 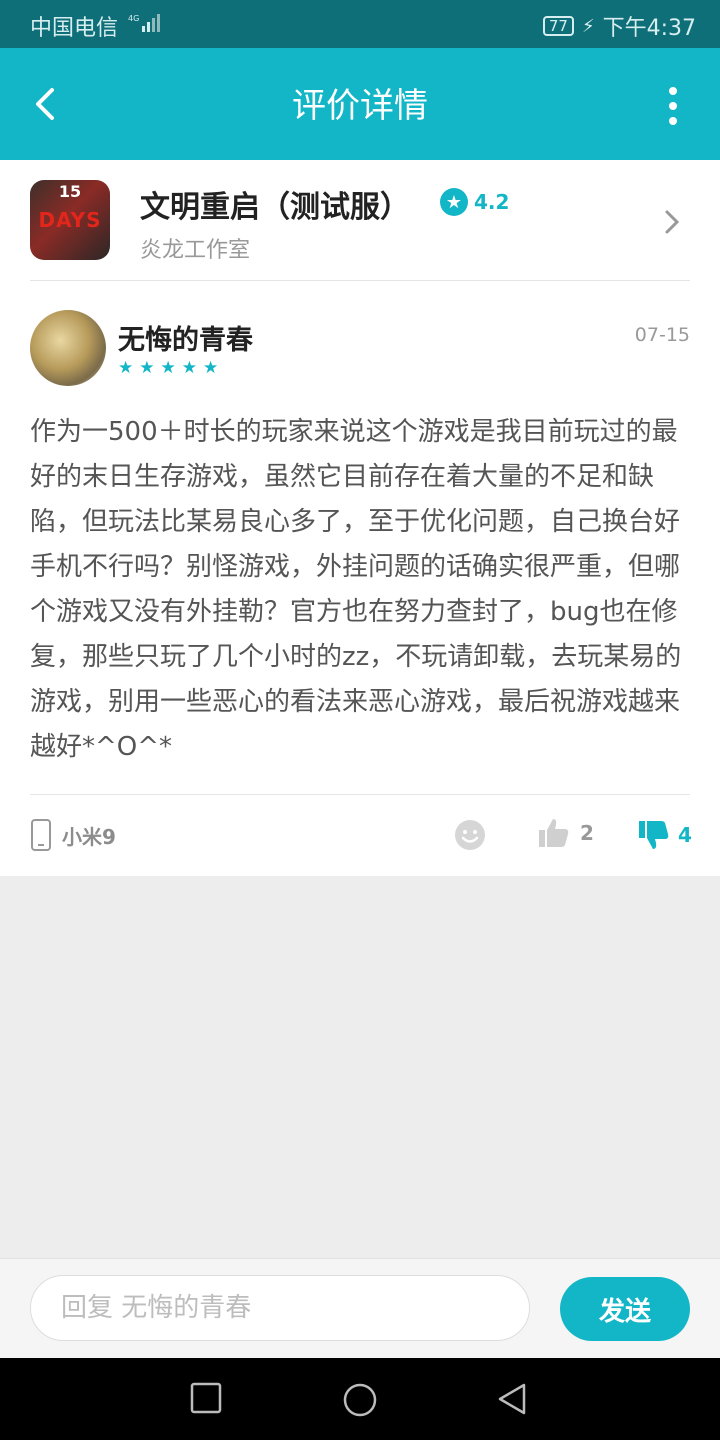 What do you see at coordinates (587, 833) in the screenshot?
I see `like-count: 2` at bounding box center [587, 833].